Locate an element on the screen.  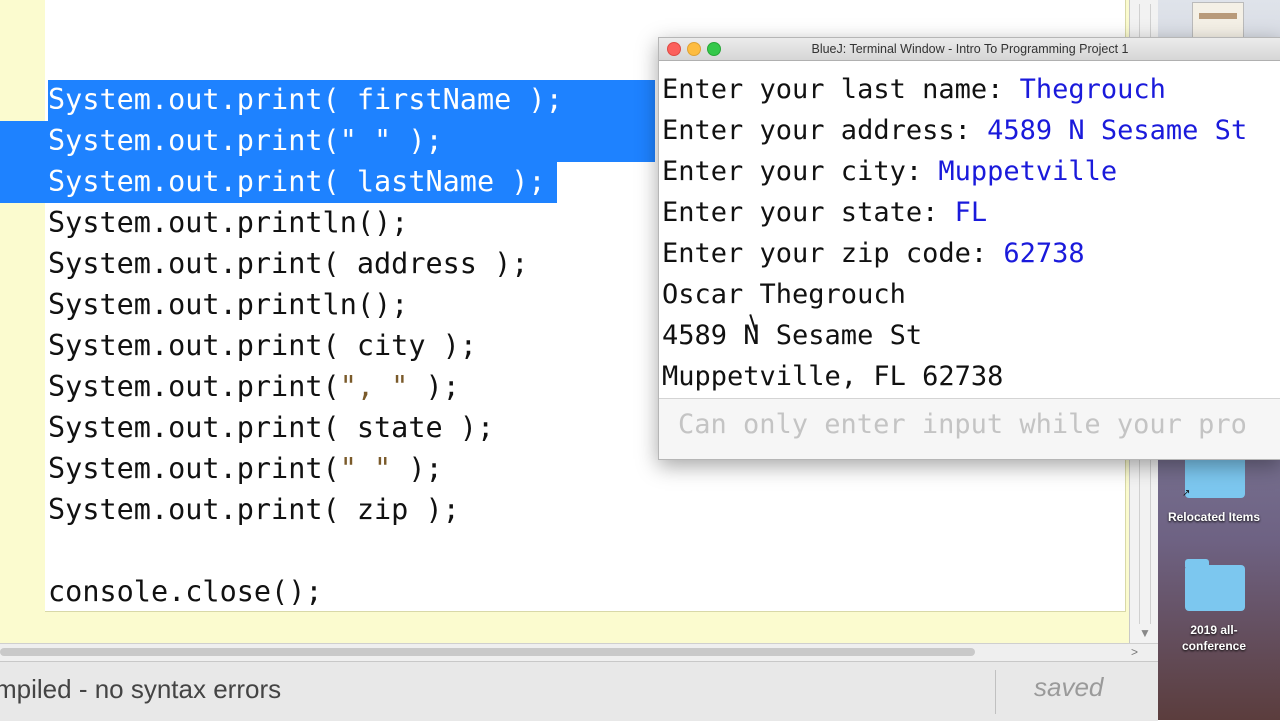
code-line: System.out.print( lastName ); is located at coordinates (297, 182).